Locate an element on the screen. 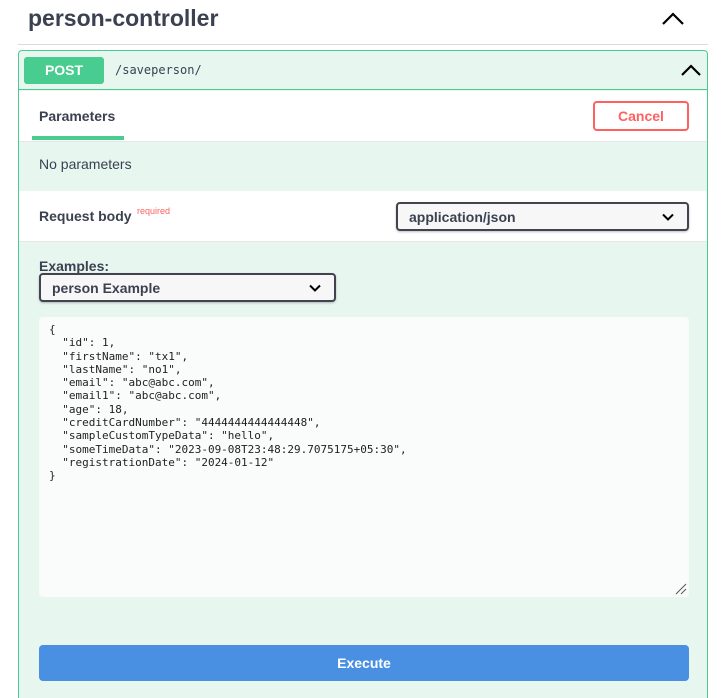 The height and width of the screenshot is (698, 723). parameters-header: Parameters Cancel is located at coordinates (363, 116).